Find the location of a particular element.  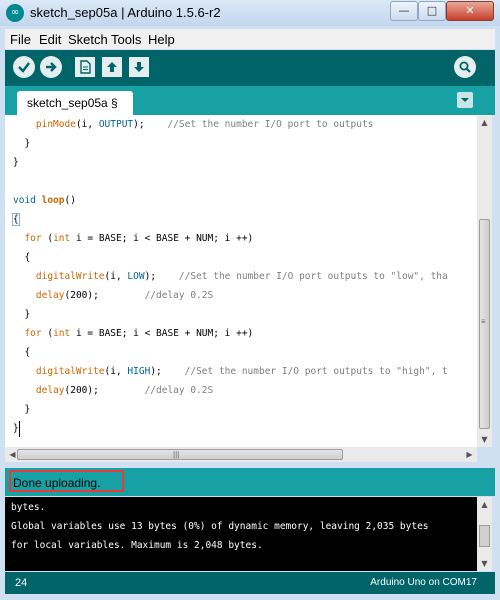

footer-bar: 24 Arduino Uno on COM17 is located at coordinates (250, 583).